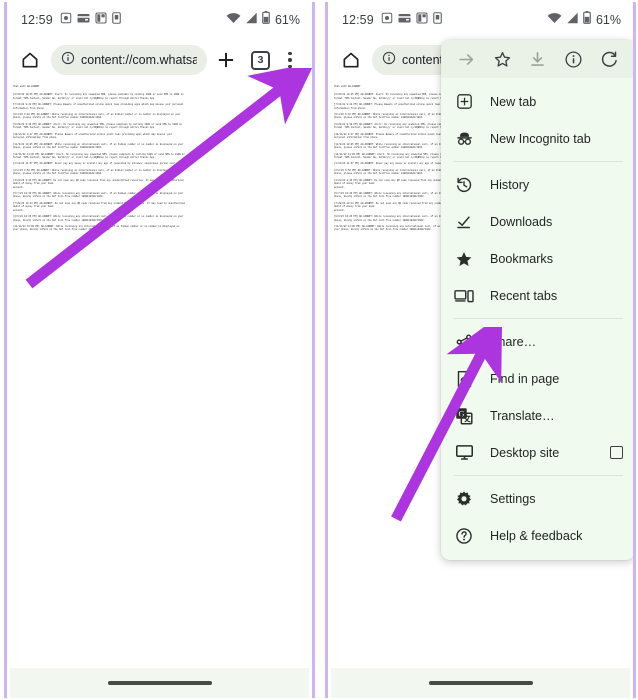  What do you see at coordinates (83, 20) in the screenshot?
I see `wallet-icon` at bounding box center [83, 20].